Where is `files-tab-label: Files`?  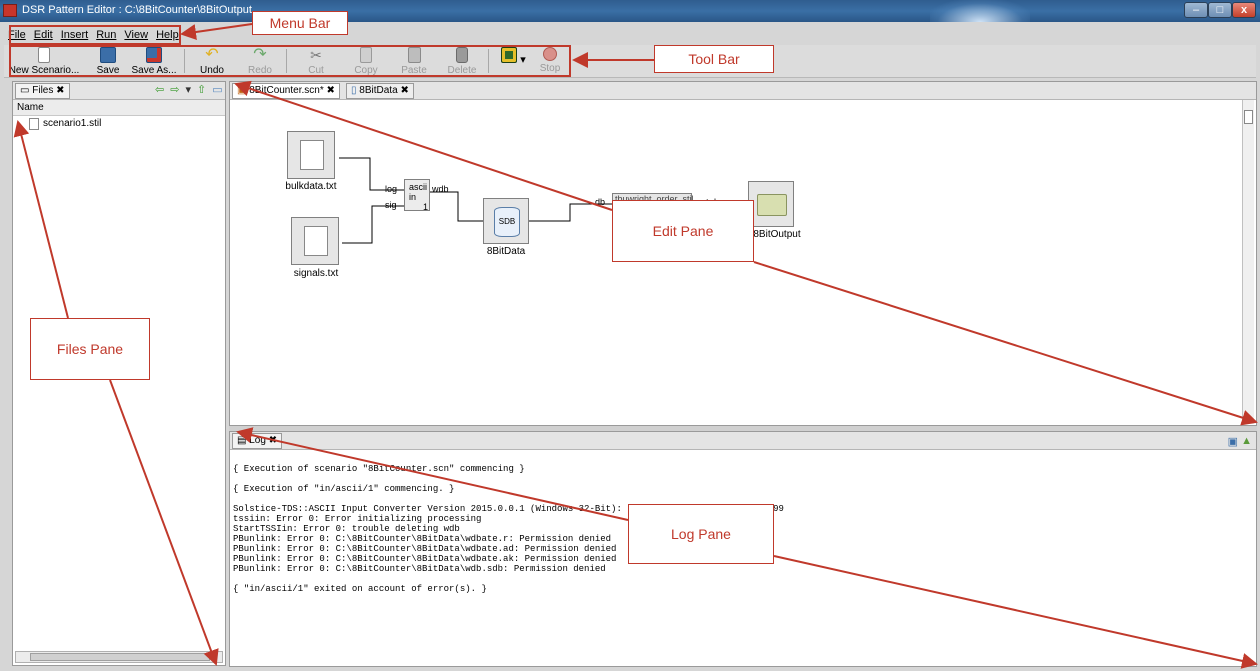
files-tab-label: Files is located at coordinates (43, 90).